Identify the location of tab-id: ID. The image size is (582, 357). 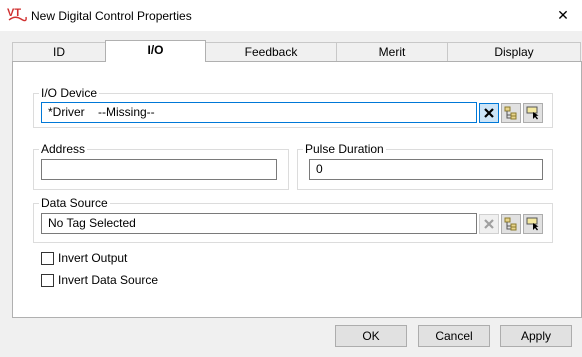
(59, 51).